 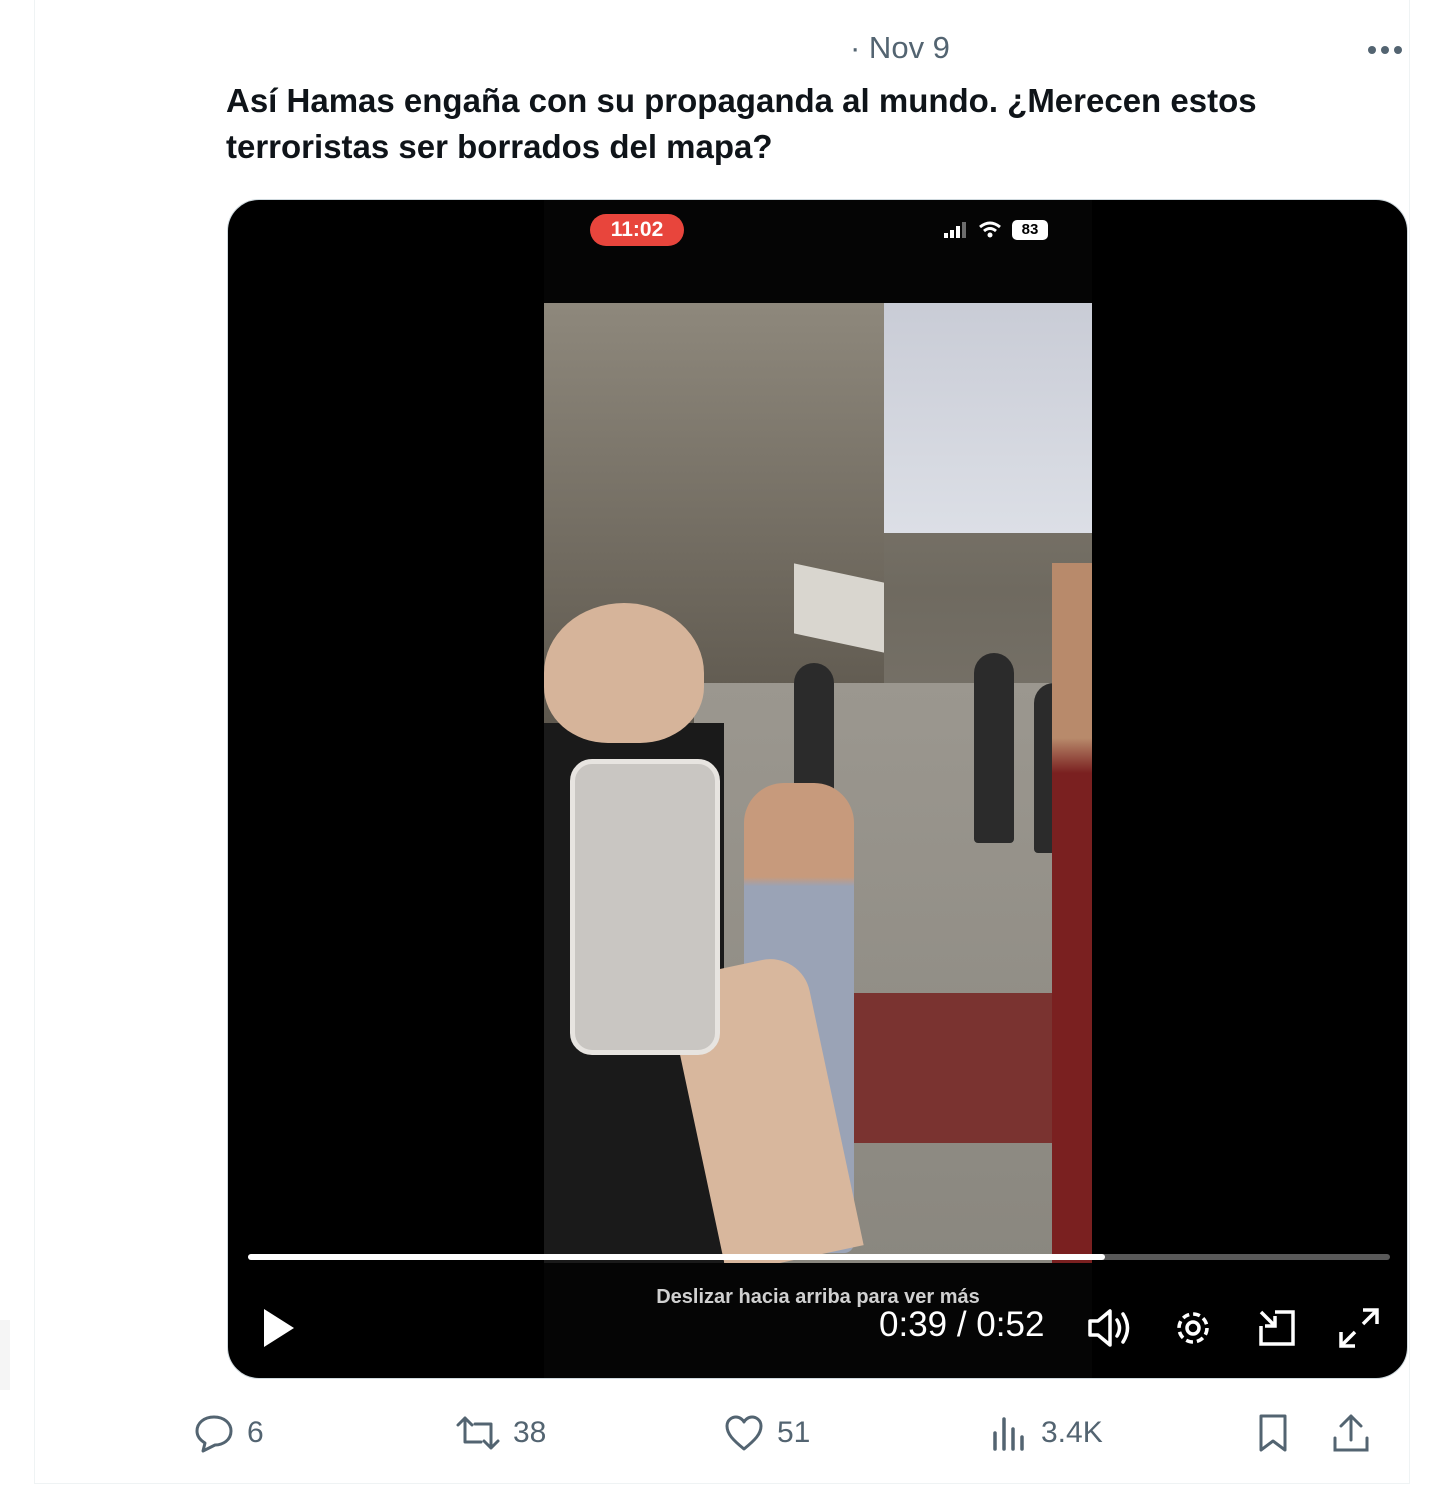 I want to click on stretcher, so click(x=959, y=1068).